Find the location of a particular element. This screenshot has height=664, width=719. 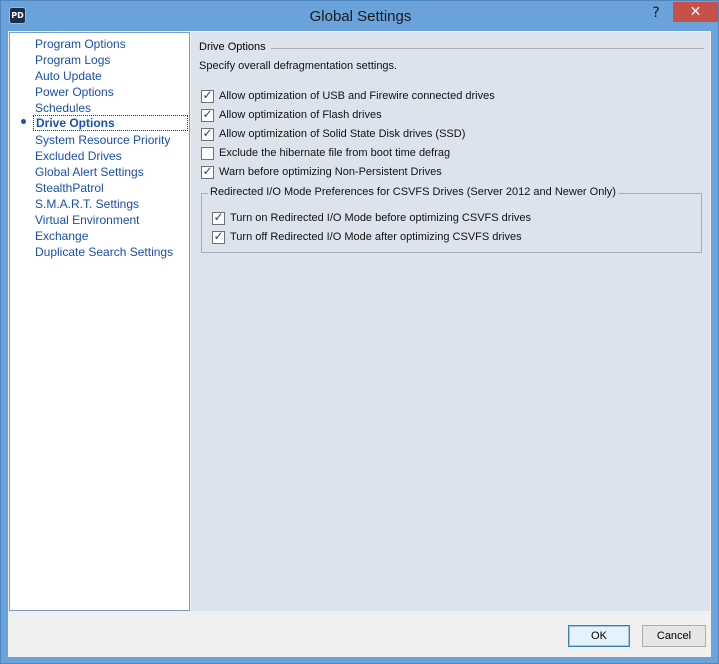

nav-item-drive-options: Drive Options is located at coordinates (110, 123).